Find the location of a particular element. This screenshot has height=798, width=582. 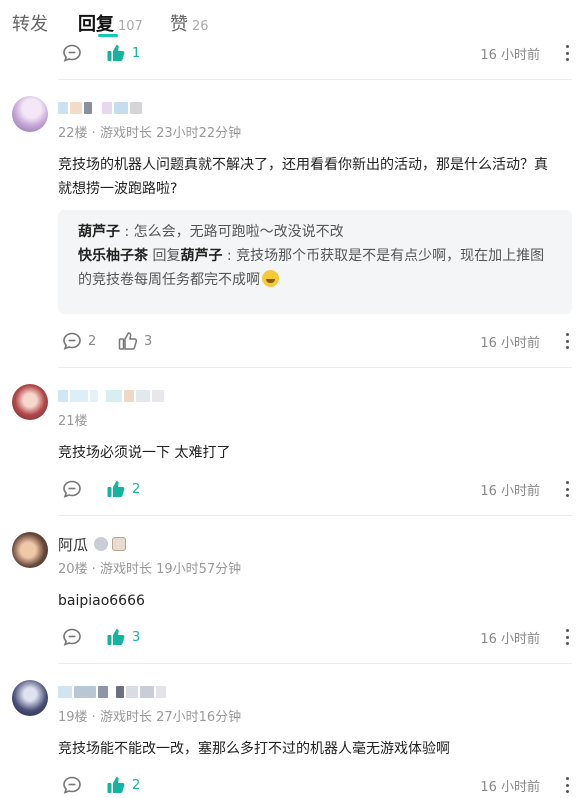

comment-meta: 20楼 · 游戏时长 19小时57分钟 is located at coordinates (150, 569).